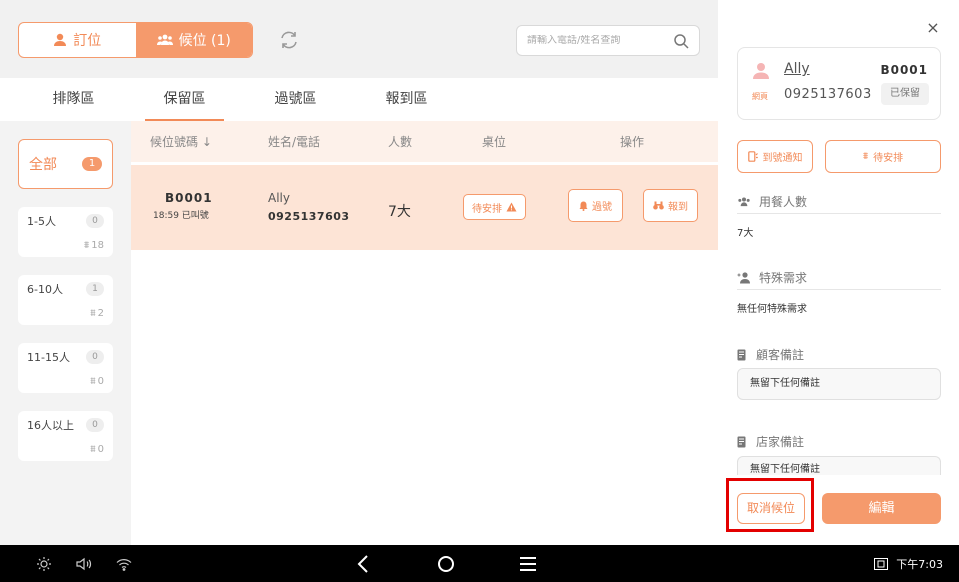 This screenshot has width=959, height=582. Describe the element at coordinates (494, 142) in the screenshot. I see `header-table: 桌位` at that location.